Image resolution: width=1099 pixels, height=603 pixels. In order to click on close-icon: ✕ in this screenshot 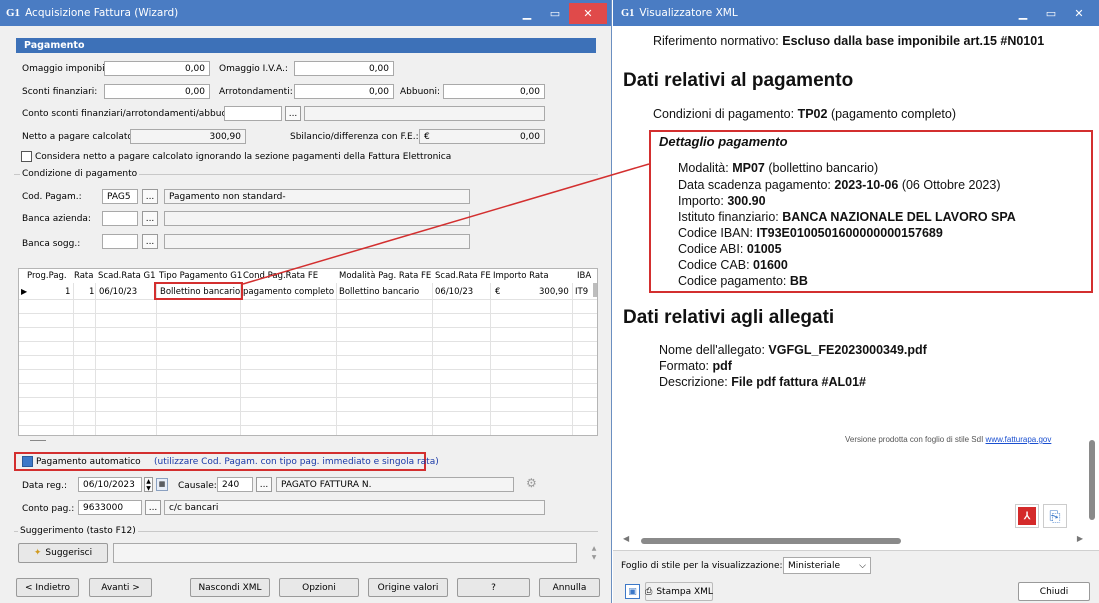, I will do `click(588, 13)`.